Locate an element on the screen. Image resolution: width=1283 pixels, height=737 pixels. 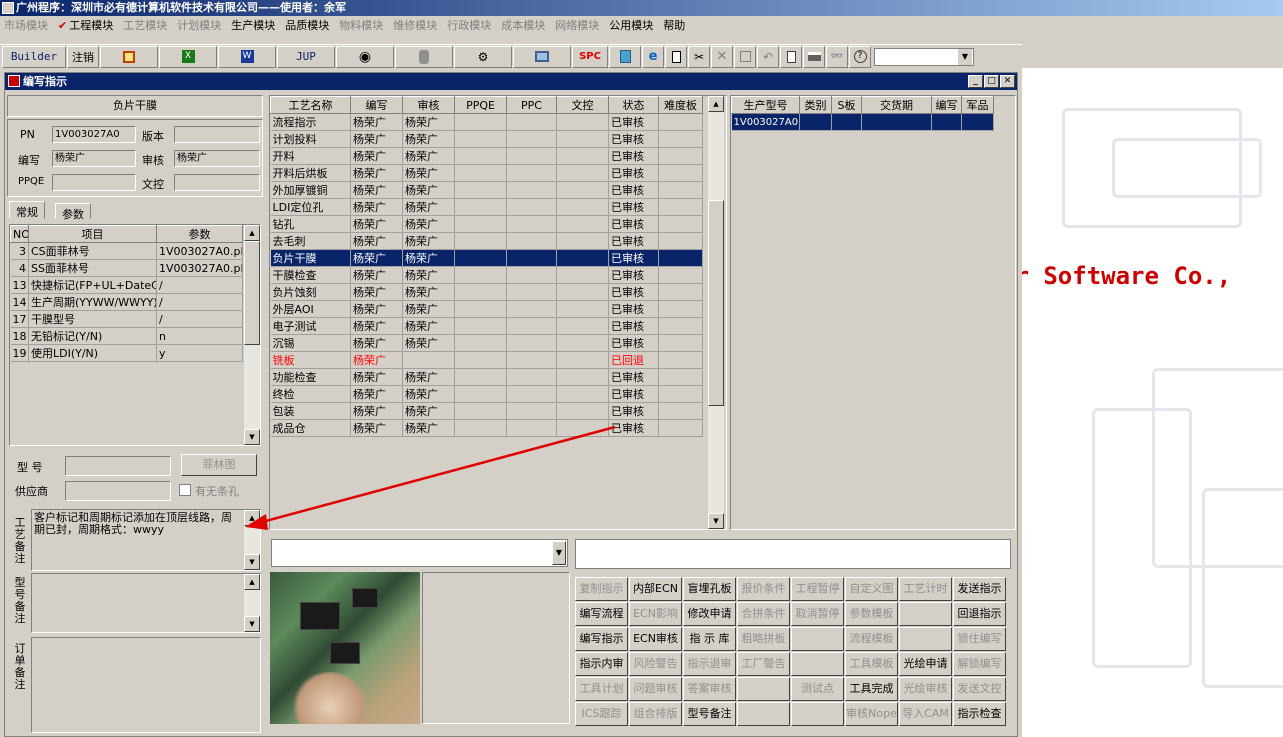
action-button: ECN影响 is located at coordinates (655, 614).